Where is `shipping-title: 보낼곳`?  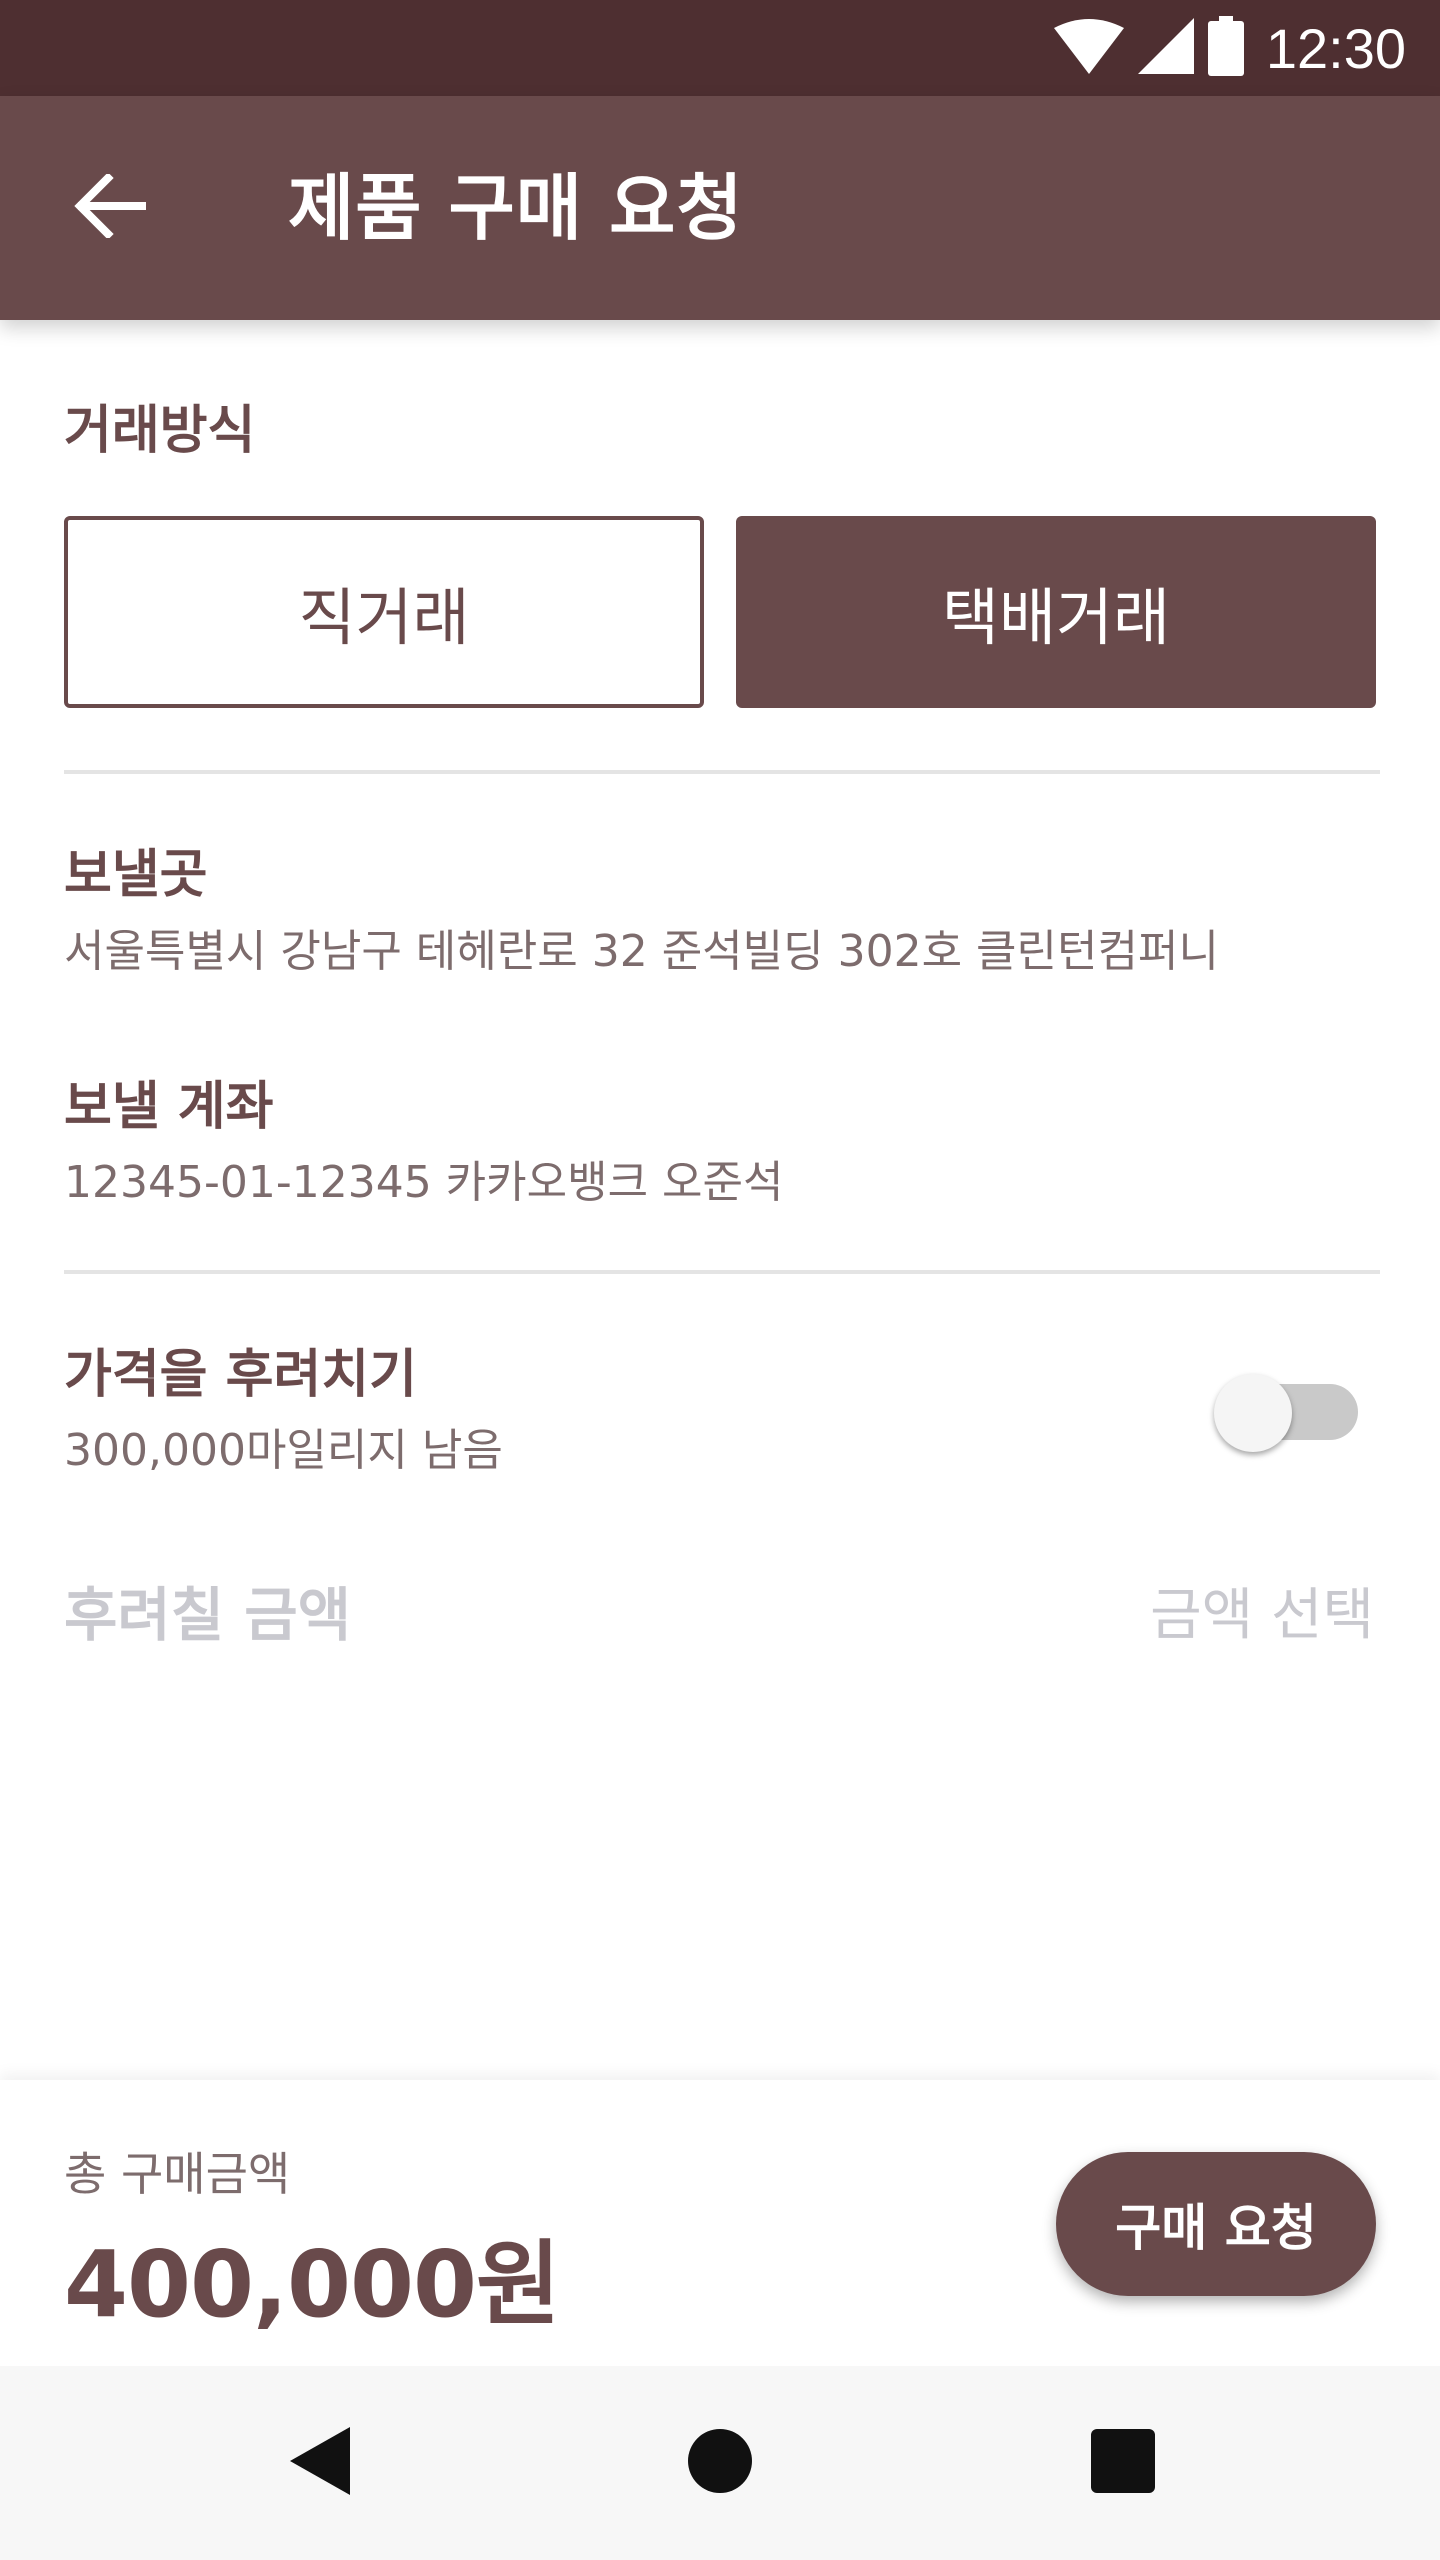 shipping-title: 보낼곳 is located at coordinates (136, 875).